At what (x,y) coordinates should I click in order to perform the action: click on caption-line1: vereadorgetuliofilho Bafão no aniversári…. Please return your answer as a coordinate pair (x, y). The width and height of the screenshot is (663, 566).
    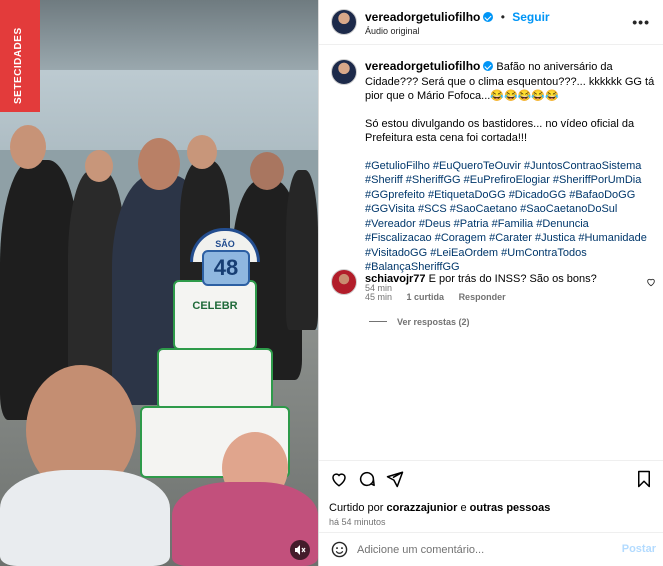
    Looking at the image, I should click on (510, 81).